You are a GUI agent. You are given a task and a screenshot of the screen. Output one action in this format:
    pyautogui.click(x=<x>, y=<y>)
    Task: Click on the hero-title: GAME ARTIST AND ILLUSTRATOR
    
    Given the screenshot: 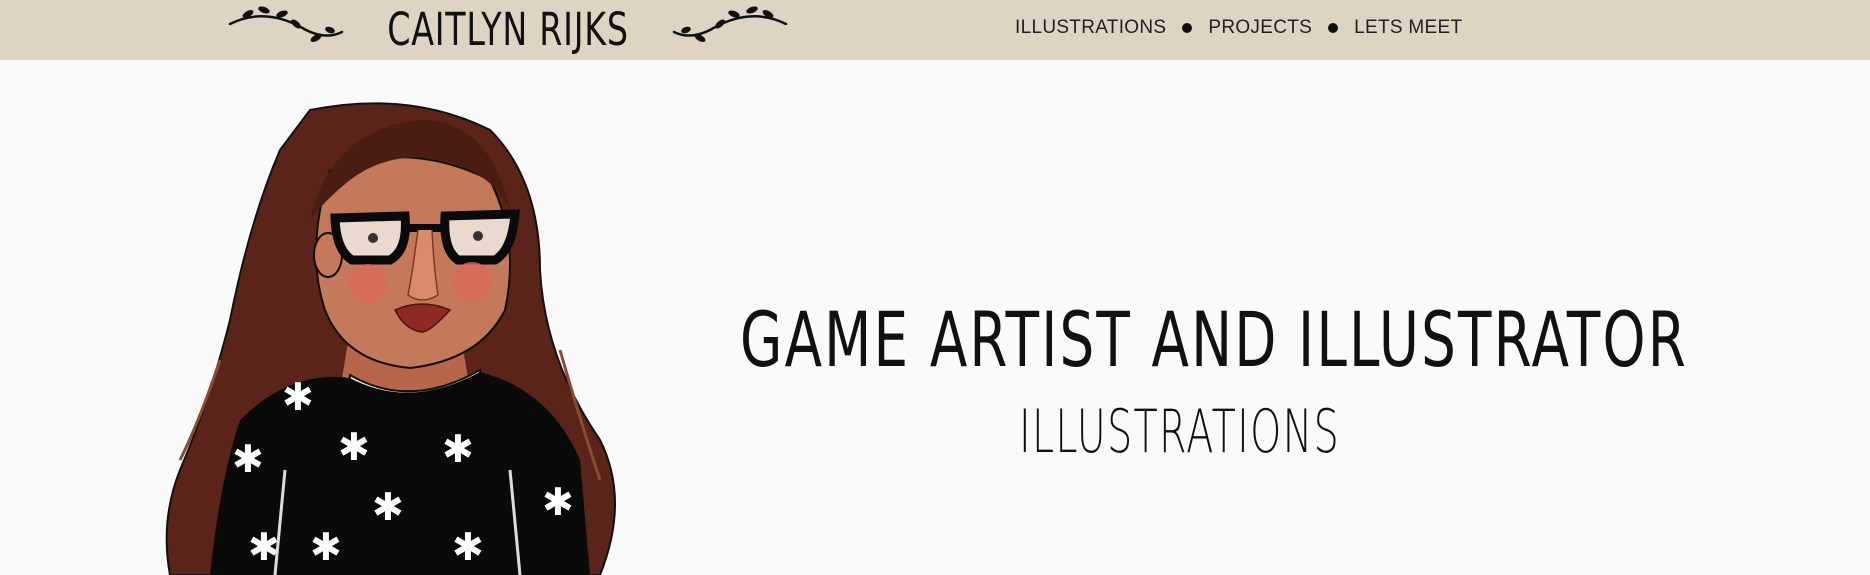 What is the action you would take?
    pyautogui.click(x=1214, y=339)
    